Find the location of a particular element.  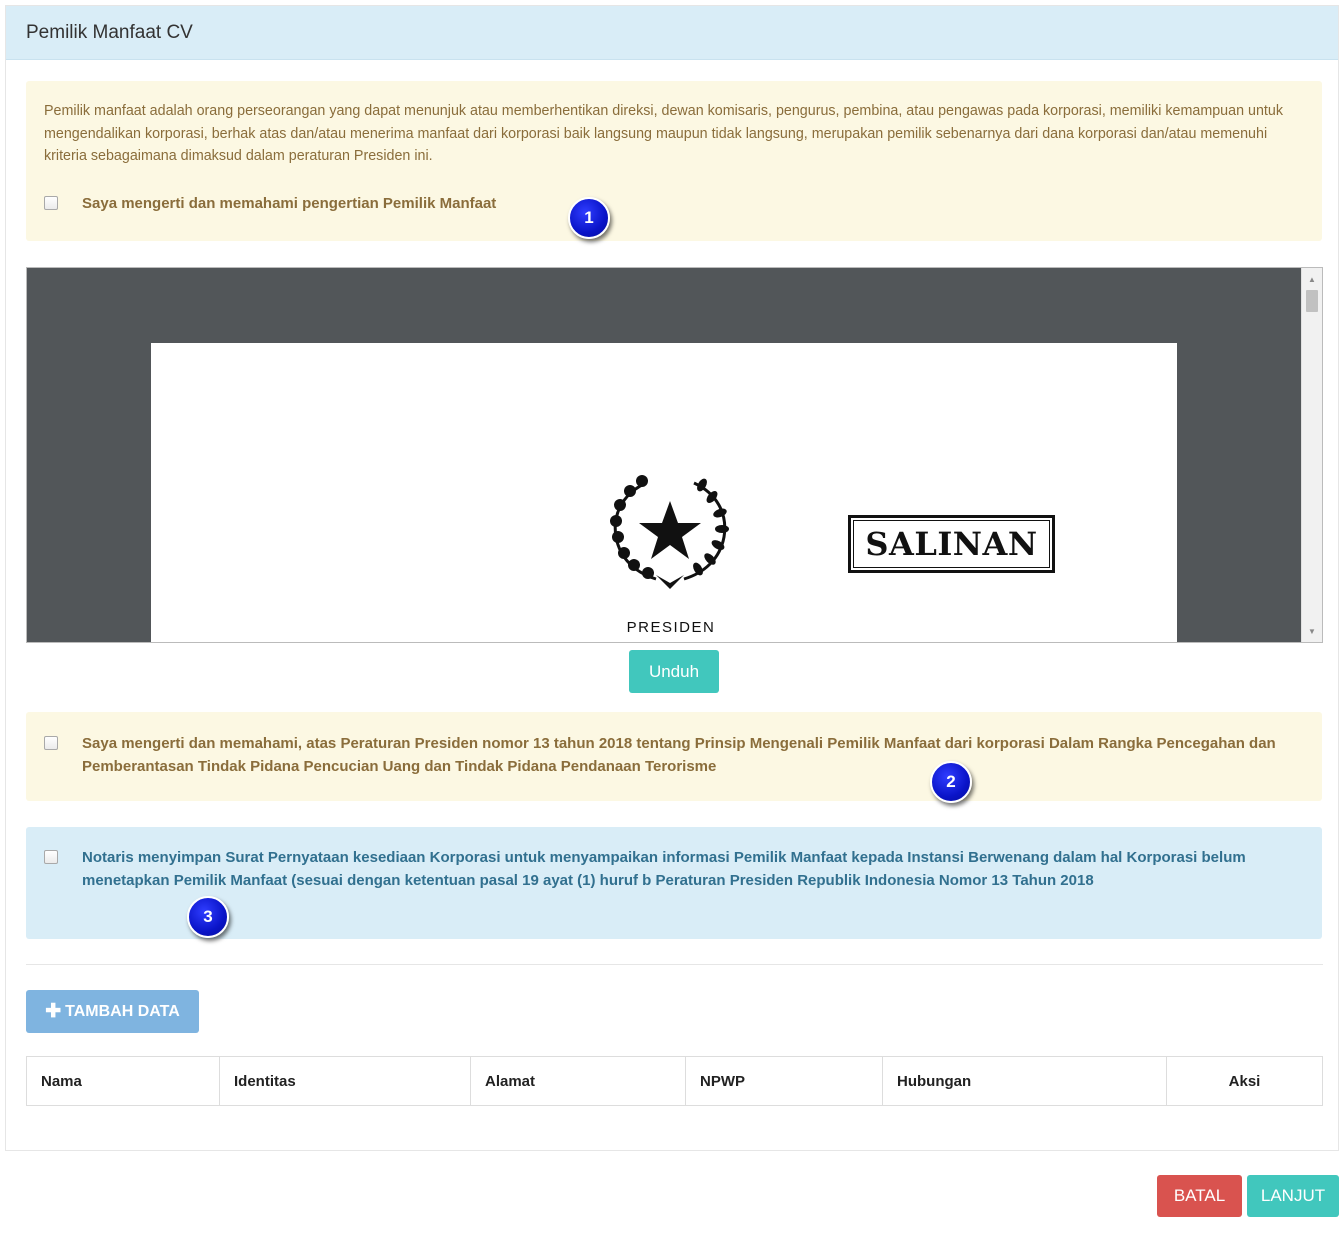

add-data-button: ✚ TAMBAH DATA is located at coordinates (112, 1011).